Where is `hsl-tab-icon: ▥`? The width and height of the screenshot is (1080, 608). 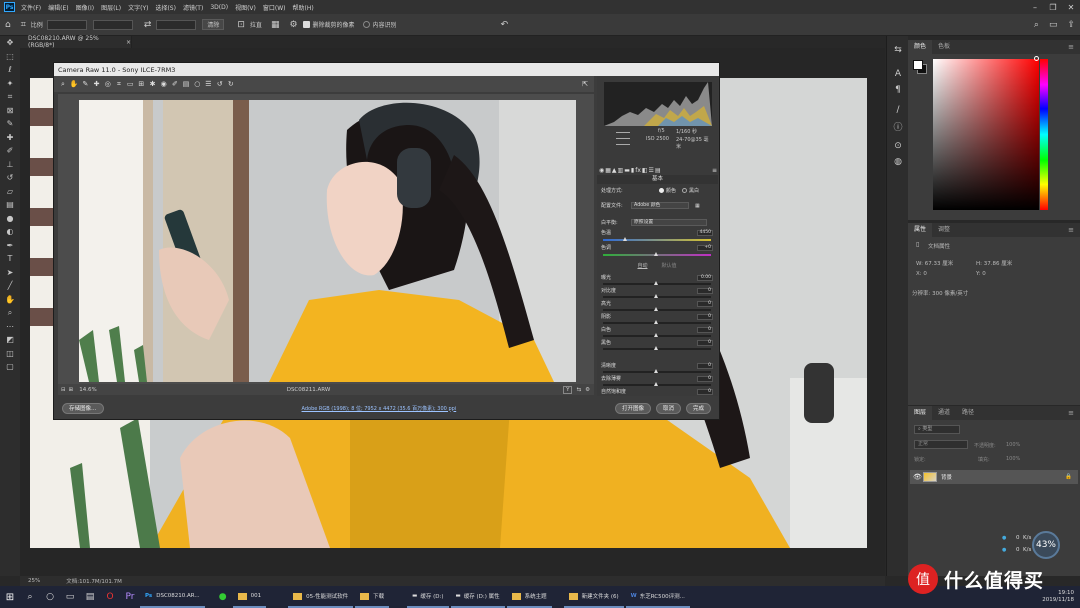 hsl-tab-icon: ▥ is located at coordinates (621, 170).